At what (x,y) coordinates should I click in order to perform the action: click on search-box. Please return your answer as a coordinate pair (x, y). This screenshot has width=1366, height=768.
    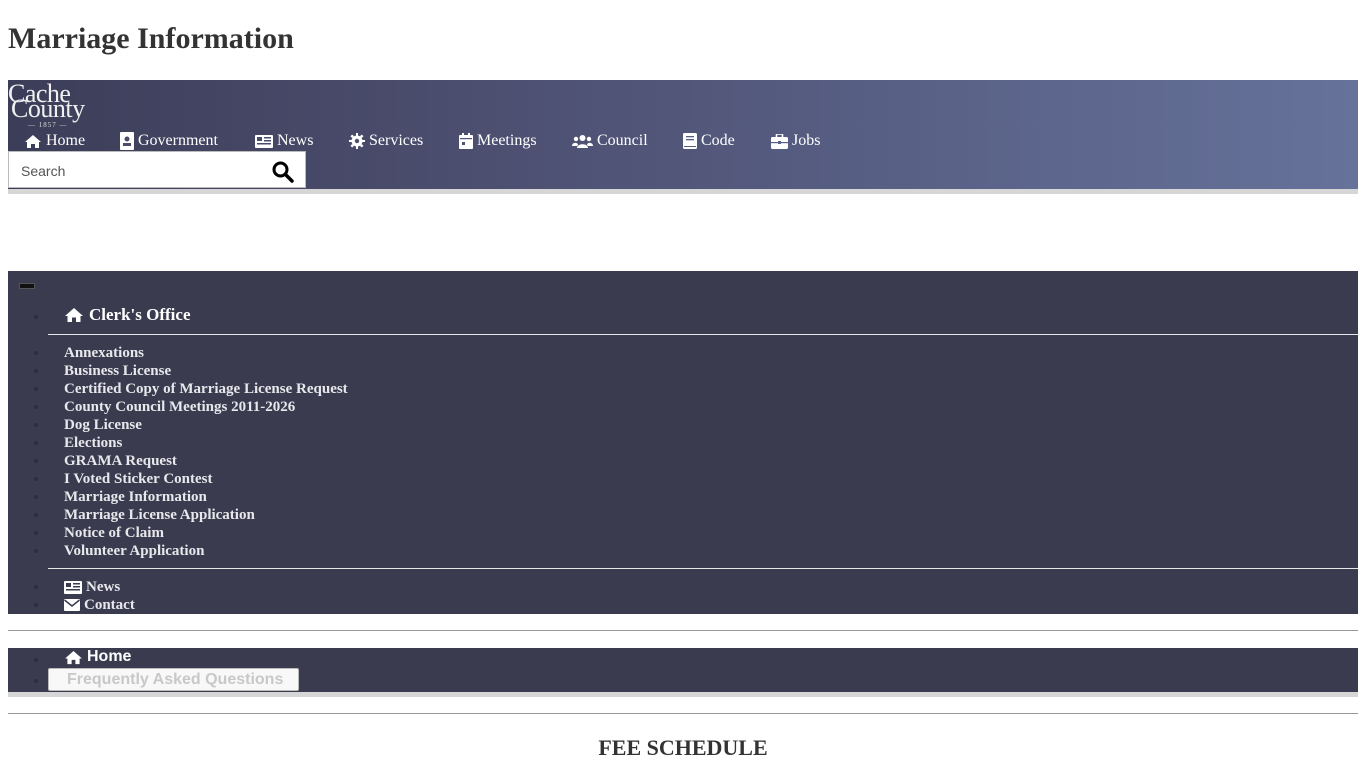
    Looking at the image, I should click on (157, 169).